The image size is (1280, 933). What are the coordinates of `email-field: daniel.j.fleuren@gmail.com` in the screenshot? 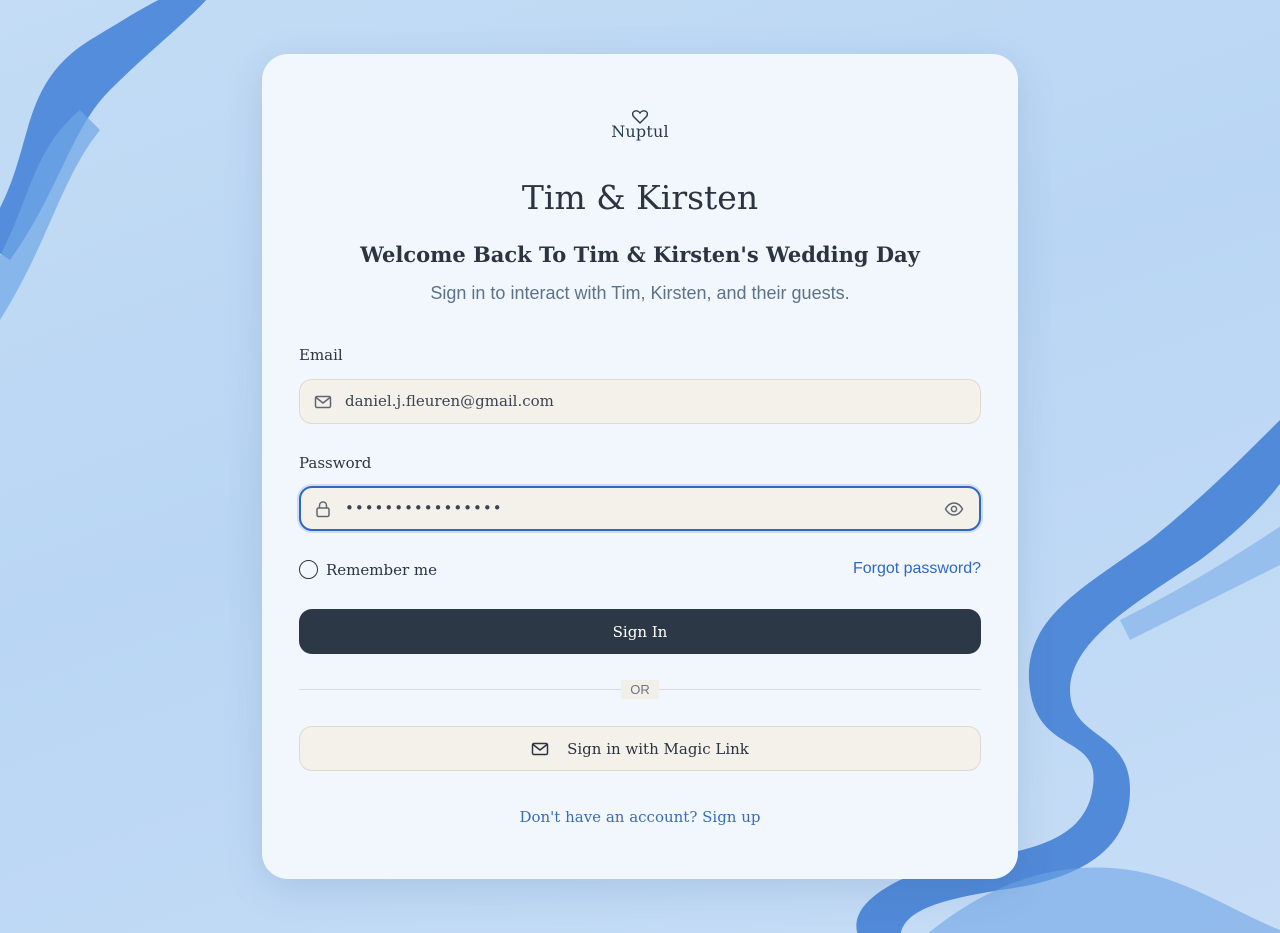 It's located at (640, 401).